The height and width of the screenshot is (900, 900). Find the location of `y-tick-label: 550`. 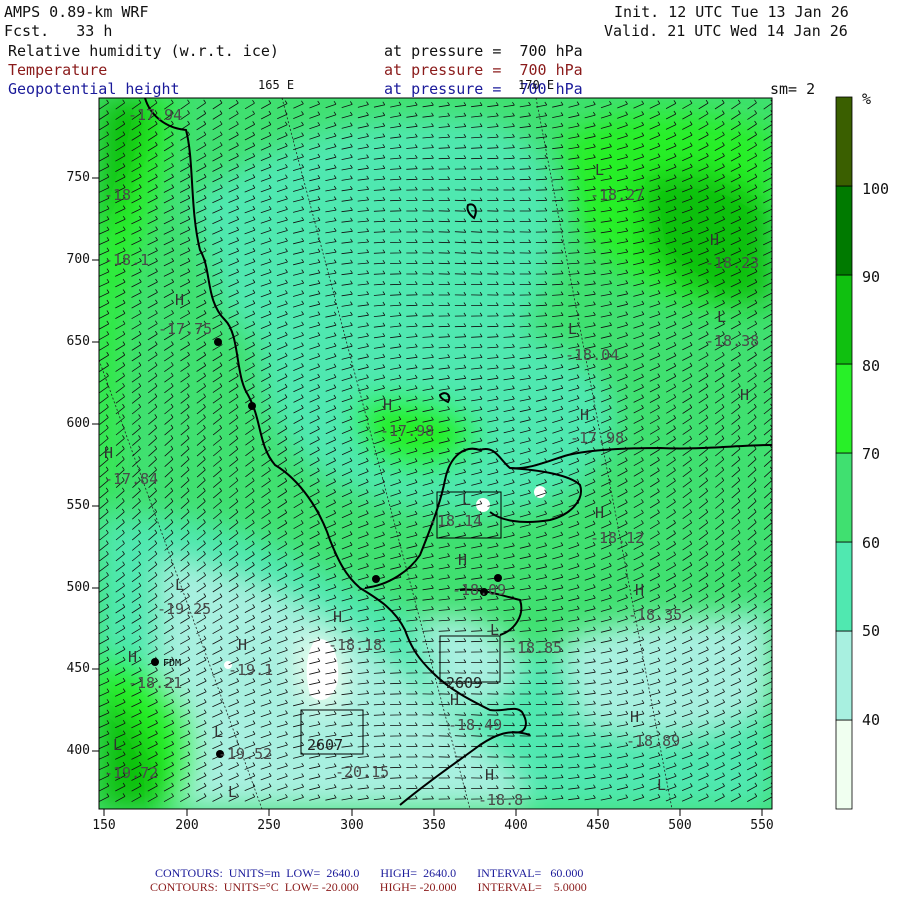

y-tick-label: 550 is located at coordinates (78, 505).